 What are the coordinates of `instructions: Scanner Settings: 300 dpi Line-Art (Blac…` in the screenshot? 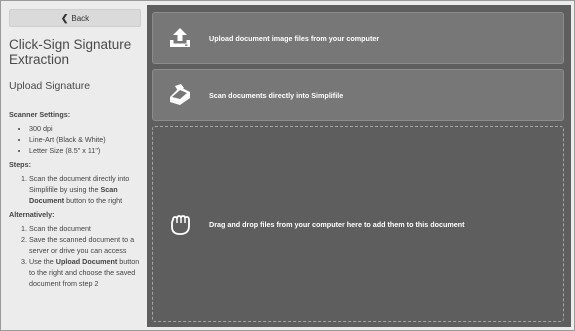 It's located at (77, 200).